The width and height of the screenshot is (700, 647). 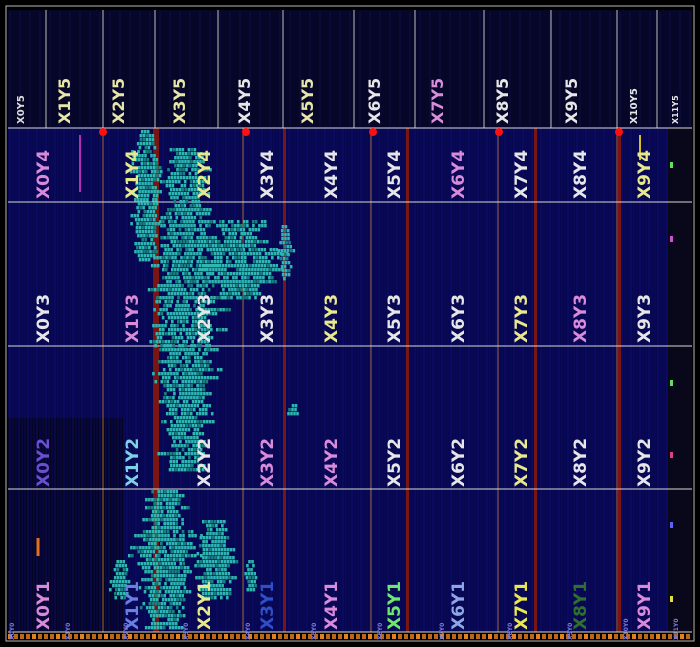 What do you see at coordinates (126, 631) in the screenshot?
I see `bottom-row-label: X2Y0` at bounding box center [126, 631].